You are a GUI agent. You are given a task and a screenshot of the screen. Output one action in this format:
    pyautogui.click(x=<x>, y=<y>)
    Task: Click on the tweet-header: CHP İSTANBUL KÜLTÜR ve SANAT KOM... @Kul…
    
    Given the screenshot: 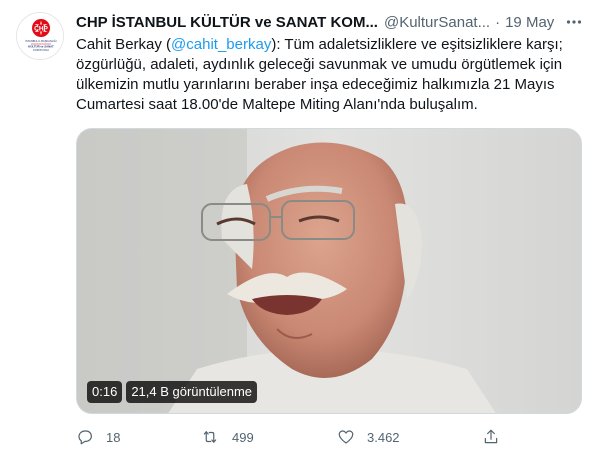 What is the action you would take?
    pyautogui.click(x=331, y=22)
    